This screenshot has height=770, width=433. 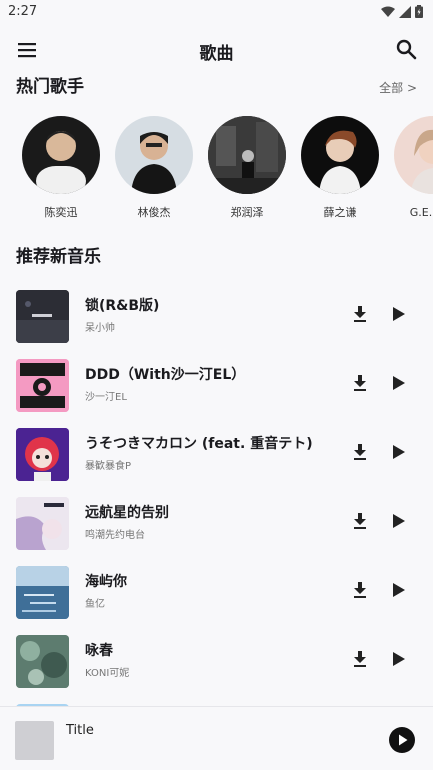 What do you see at coordinates (405, 11) in the screenshot?
I see `signal-icon` at bounding box center [405, 11].